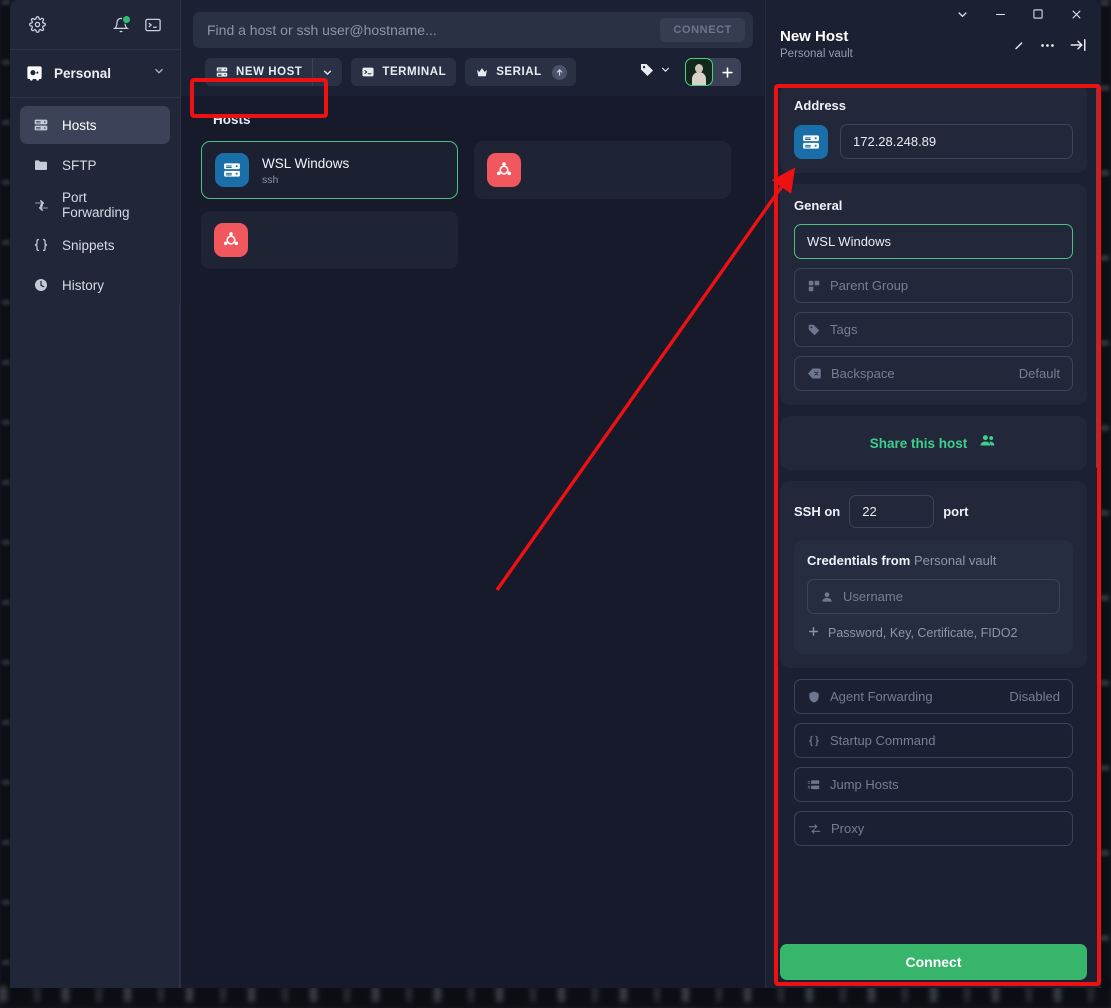 The height and width of the screenshot is (1008, 1111). What do you see at coordinates (702, 30) in the screenshot?
I see `search-connect-button: CONNECT` at bounding box center [702, 30].